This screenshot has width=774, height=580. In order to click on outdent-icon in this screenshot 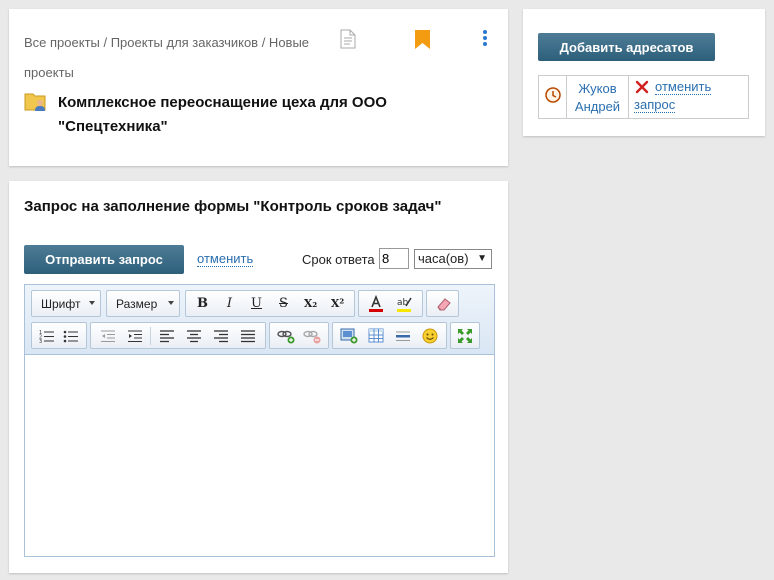, I will do `click(107, 336)`.